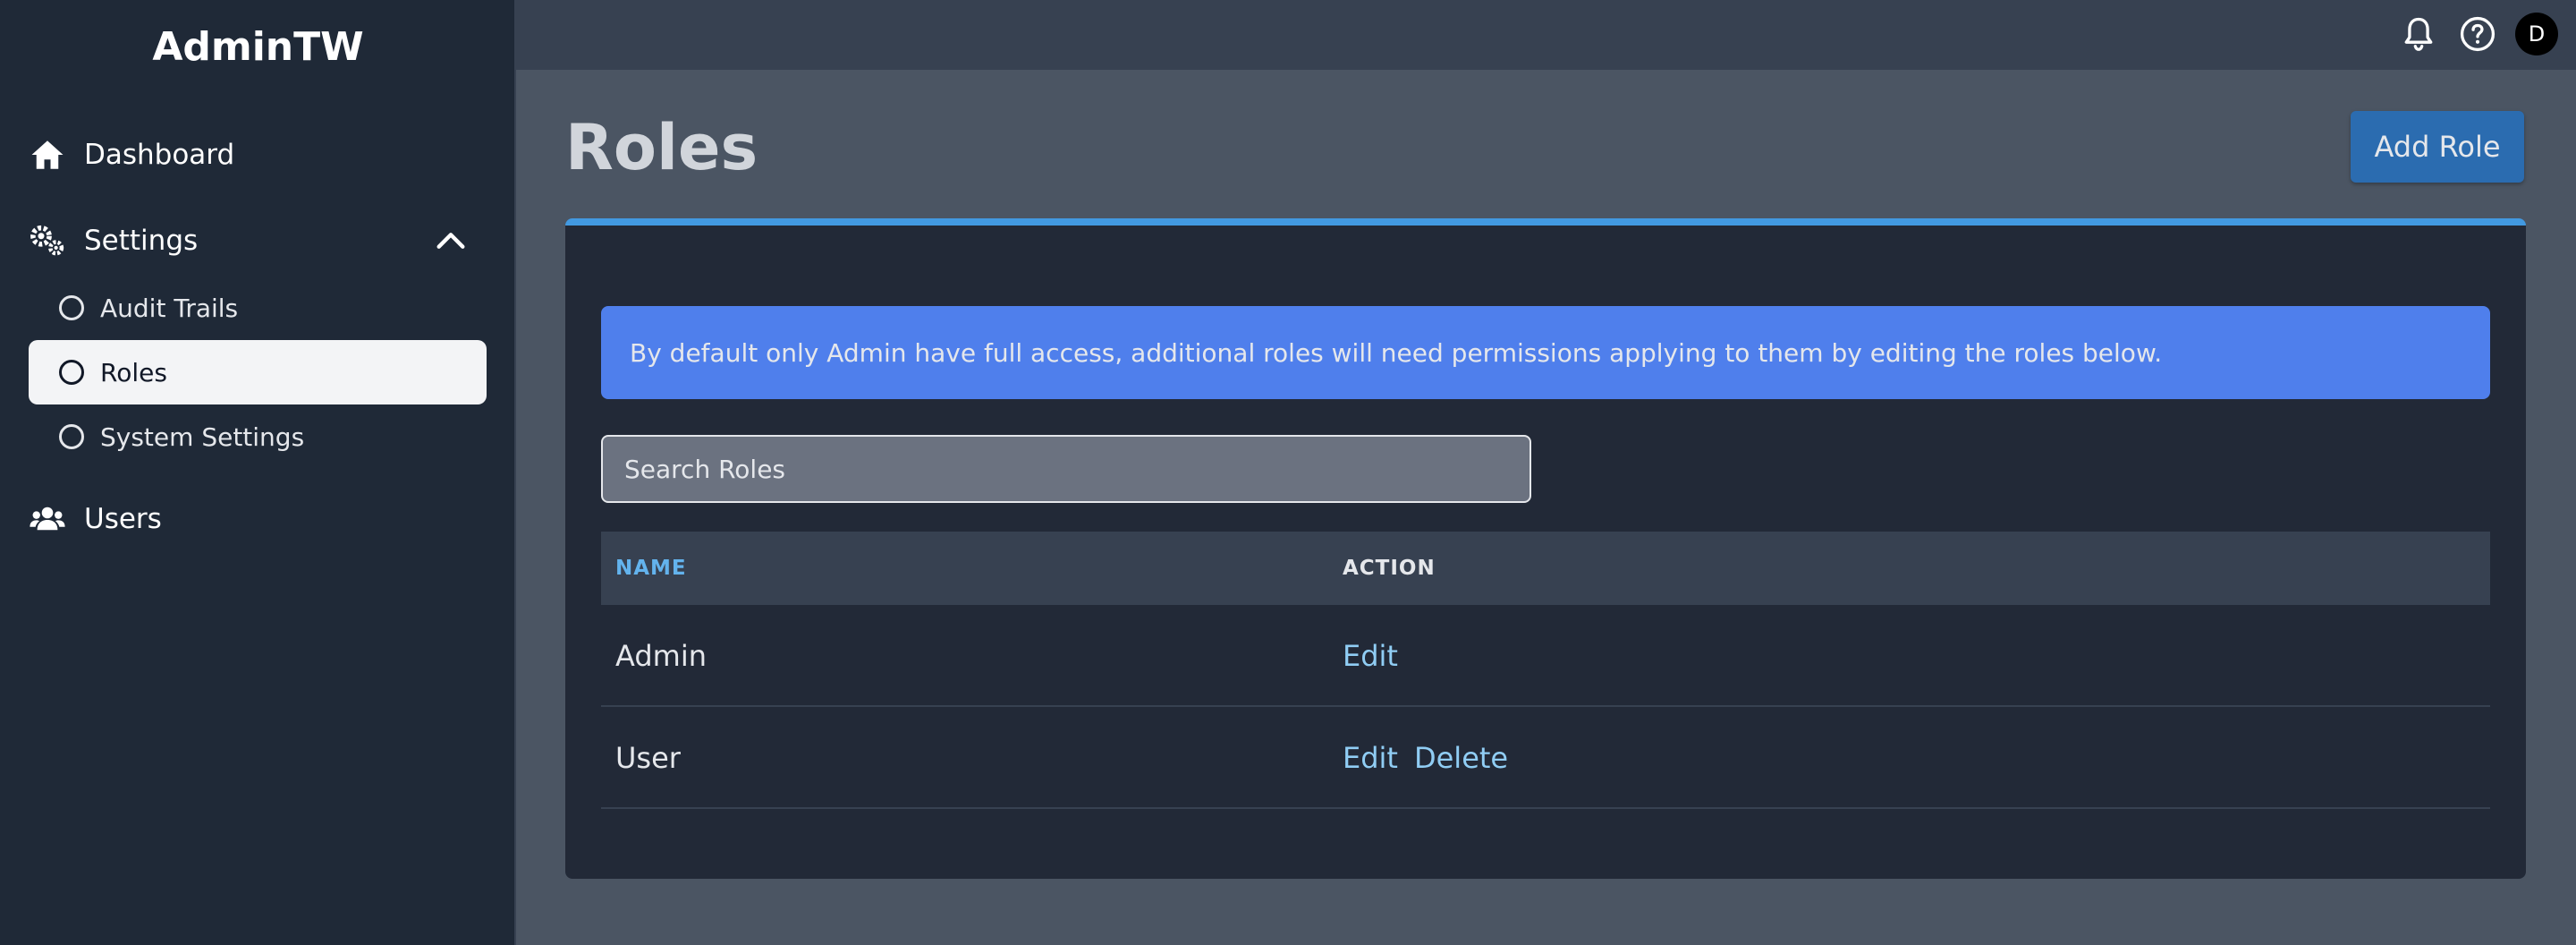 This screenshot has height=945, width=2576. What do you see at coordinates (2437, 147) in the screenshot?
I see `add-role-button: Add Role` at bounding box center [2437, 147].